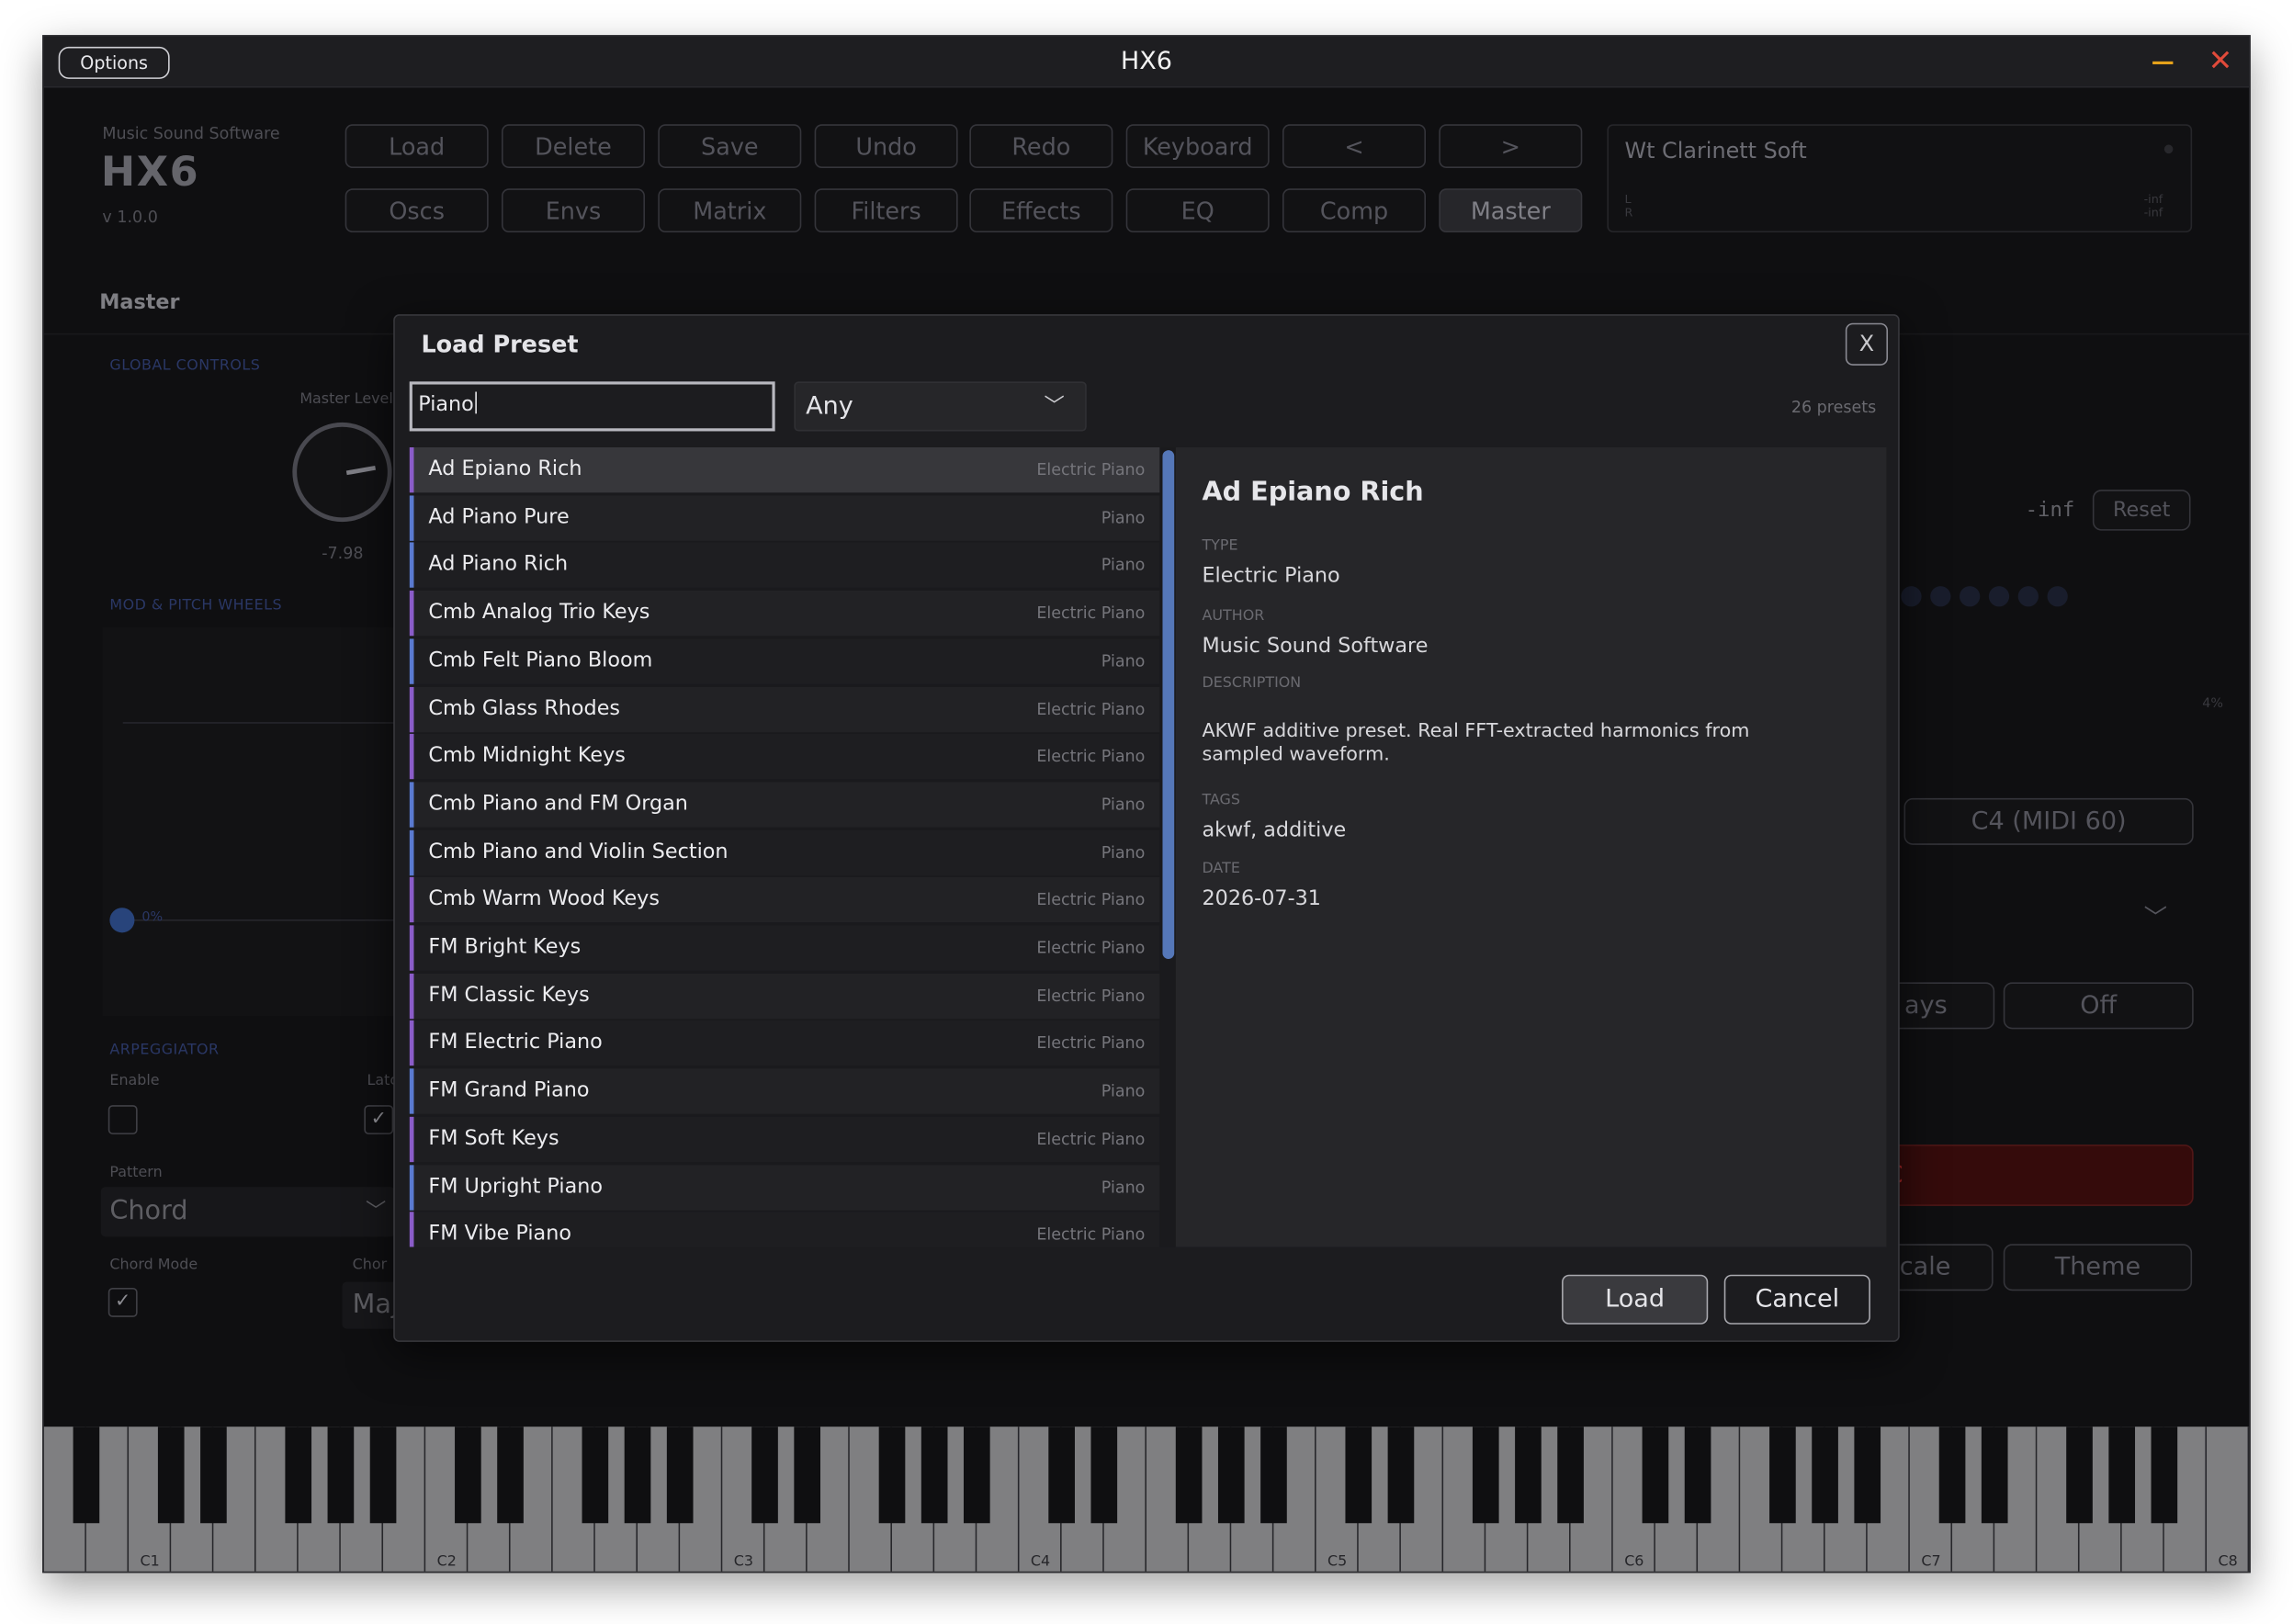 Image resolution: width=2293 pixels, height=1624 pixels. I want to click on chevron-down-icon: ﹀, so click(1054, 406).